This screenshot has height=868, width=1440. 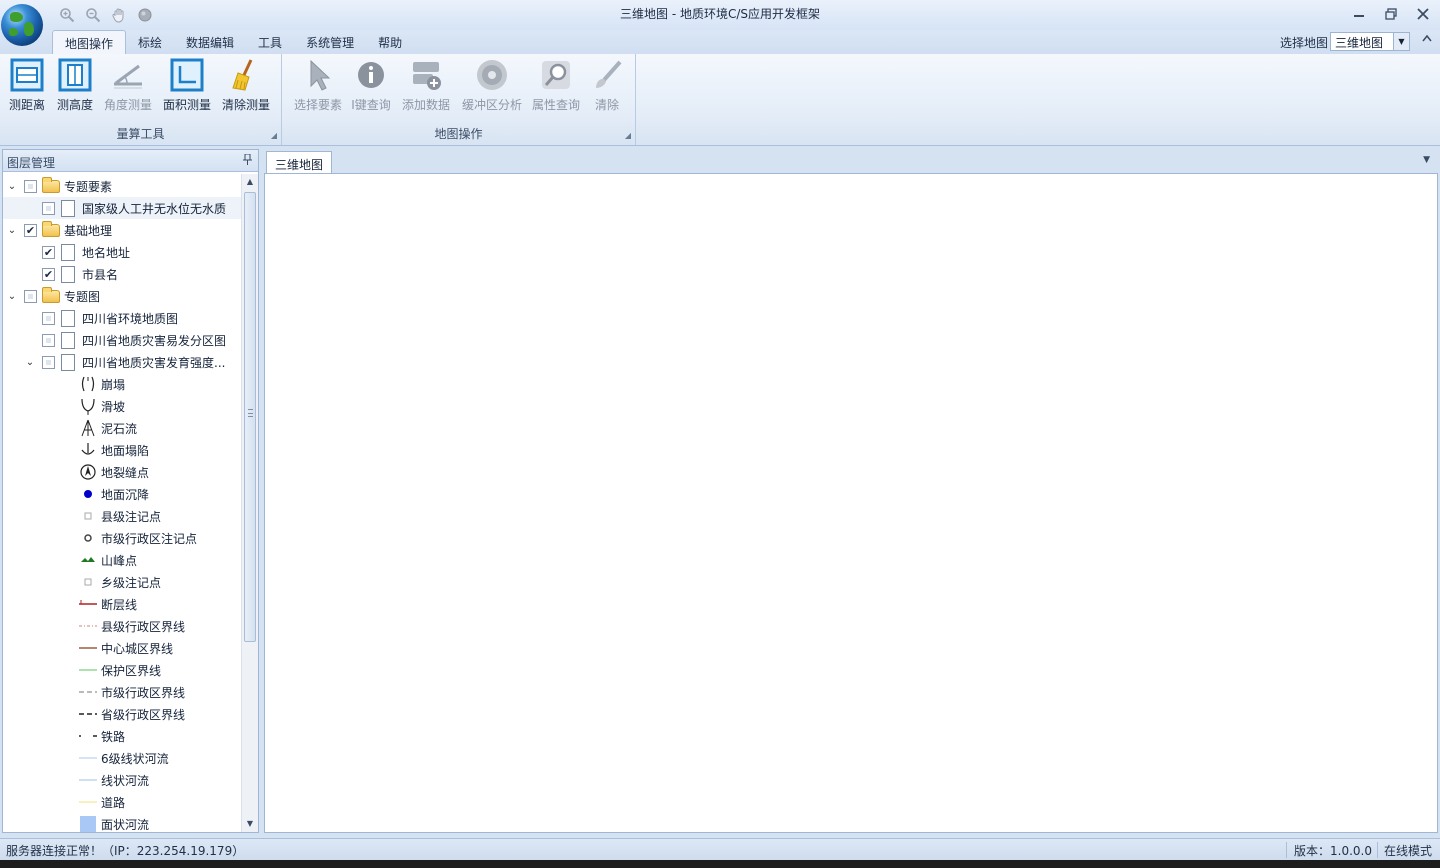 What do you see at coordinates (122, 296) in the screenshot?
I see `tree-group-row: ⌄ 专题图` at bounding box center [122, 296].